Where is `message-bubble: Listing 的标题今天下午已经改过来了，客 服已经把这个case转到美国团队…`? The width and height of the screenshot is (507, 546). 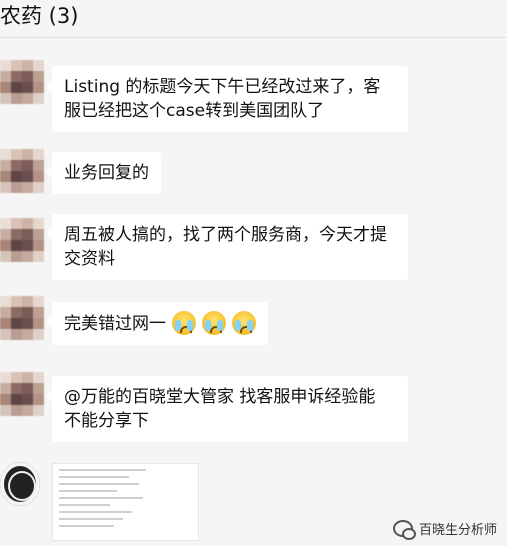 message-bubble: Listing 的标题今天下午已经改过来了，客 服已经把这个case转到美国团队… is located at coordinates (227, 99).